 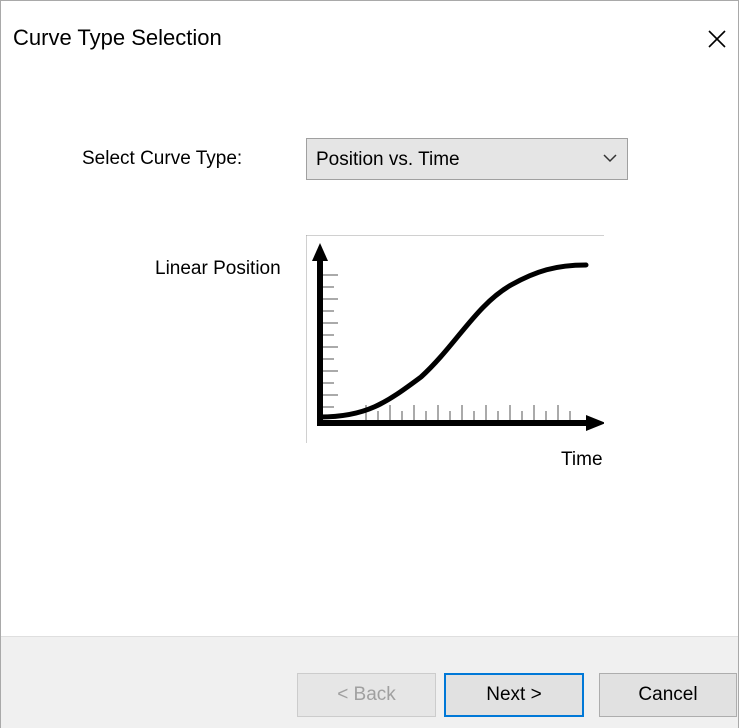 I want to click on close-button, so click(x=717, y=39).